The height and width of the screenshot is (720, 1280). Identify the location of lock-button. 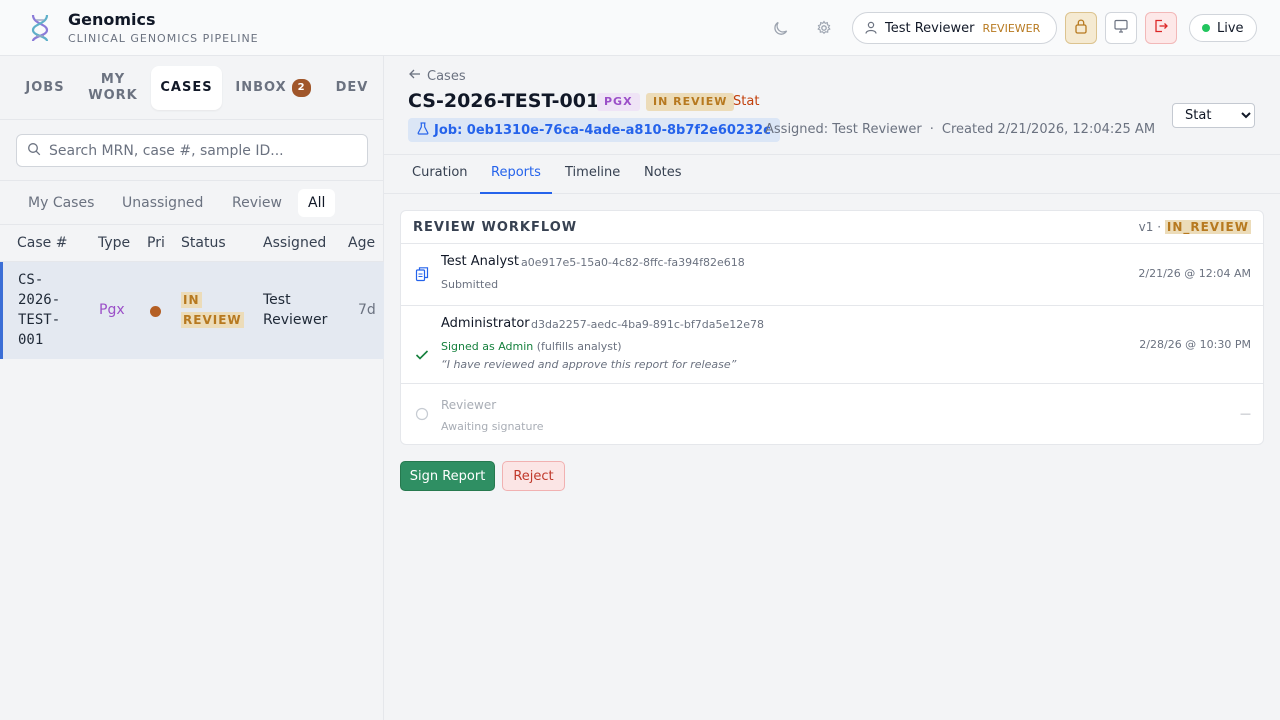
(1081, 28).